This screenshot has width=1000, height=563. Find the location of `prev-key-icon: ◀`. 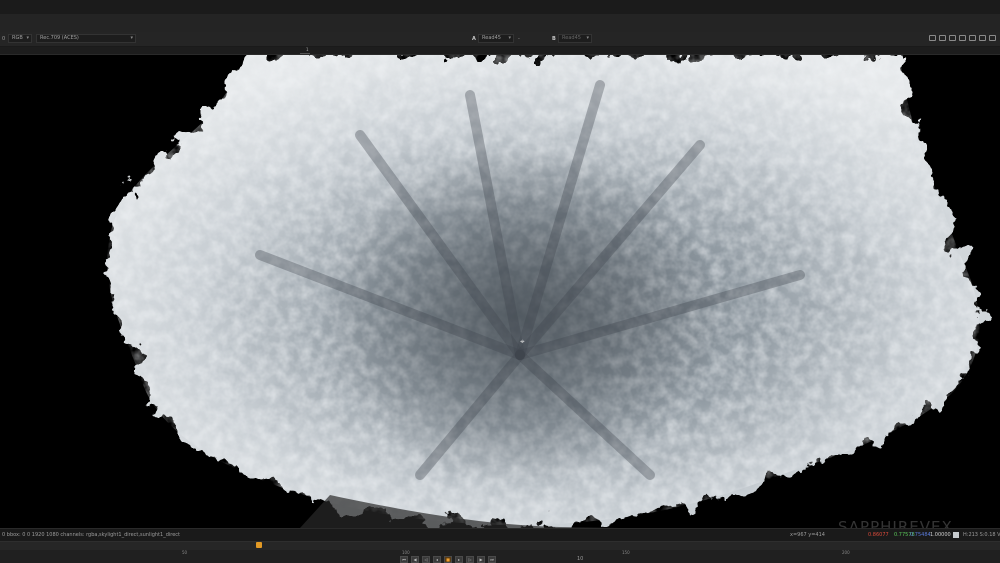

prev-key-icon: ◀ is located at coordinates (415, 559).